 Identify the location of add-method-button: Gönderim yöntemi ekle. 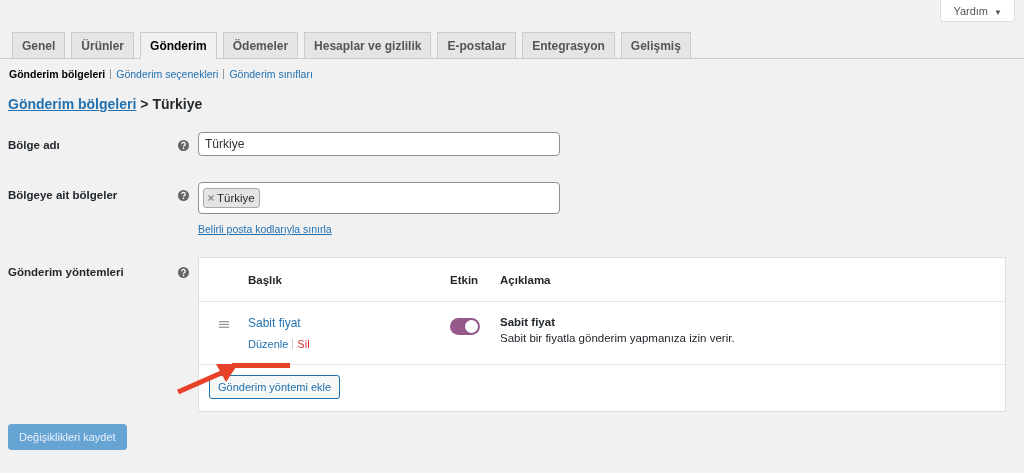
(275, 387).